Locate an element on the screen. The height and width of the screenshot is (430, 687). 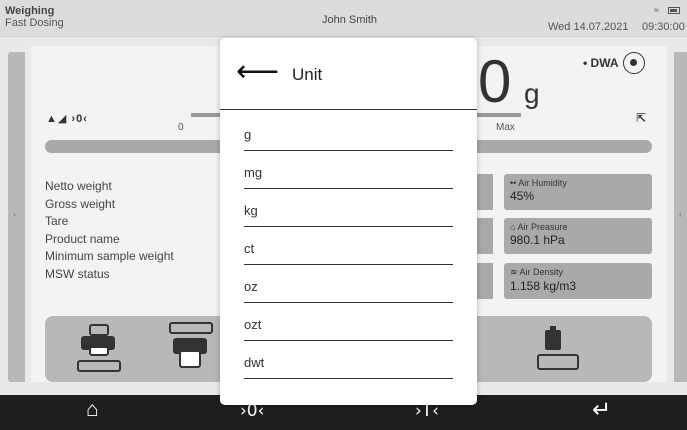
air-humidity-tile: •• Air Humidity 45% is located at coordinates (578, 192).